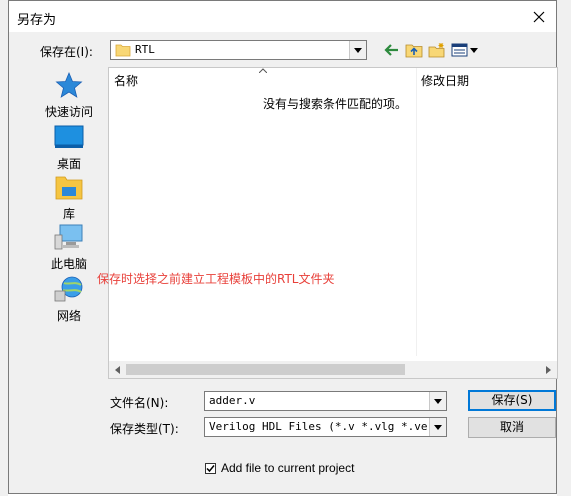 Image resolution: width=571 pixels, height=496 pixels. What do you see at coordinates (66, 52) in the screenshot?
I see `save-in-label: 保存在(I):` at bounding box center [66, 52].